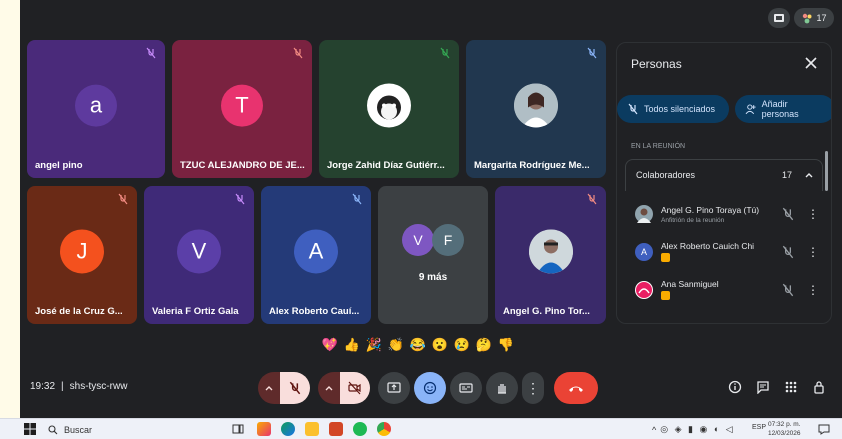 The image size is (842, 439). I want to click on participants-count: 17, so click(821, 18).